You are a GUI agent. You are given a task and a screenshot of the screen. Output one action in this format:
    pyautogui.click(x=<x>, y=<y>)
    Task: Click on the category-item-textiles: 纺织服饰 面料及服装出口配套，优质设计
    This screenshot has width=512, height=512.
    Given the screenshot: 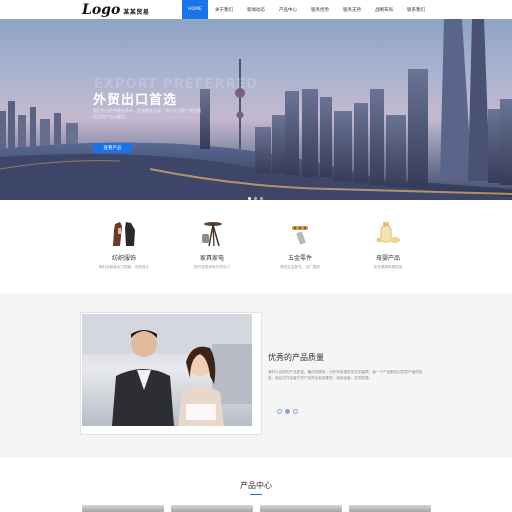 What is the action you would take?
    pyautogui.click(x=124, y=248)
    